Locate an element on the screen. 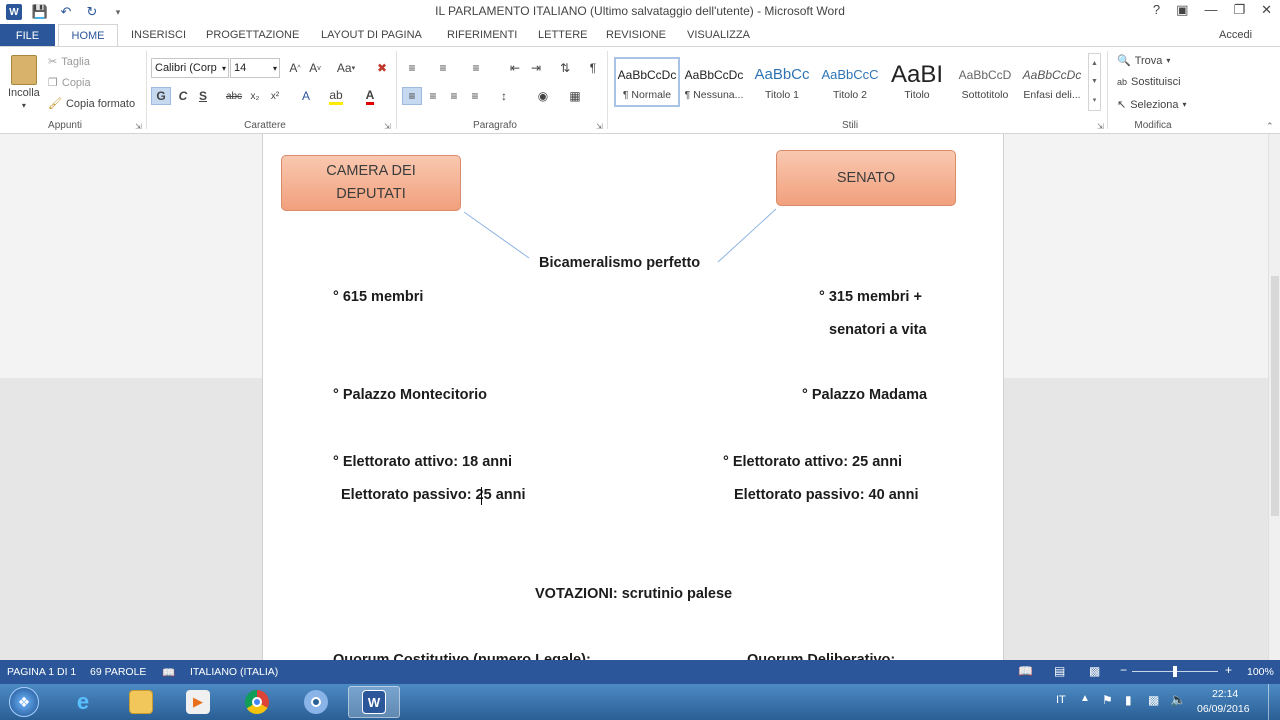 This screenshot has height=720, width=1280. sign-in-link: Accedi is located at coordinates (1235, 35).